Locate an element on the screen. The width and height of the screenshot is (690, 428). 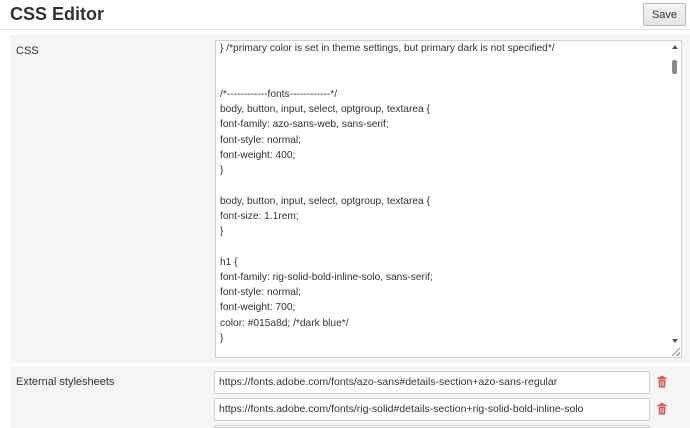
code-line: font-size: 1.1rem; is located at coordinates (259, 216).